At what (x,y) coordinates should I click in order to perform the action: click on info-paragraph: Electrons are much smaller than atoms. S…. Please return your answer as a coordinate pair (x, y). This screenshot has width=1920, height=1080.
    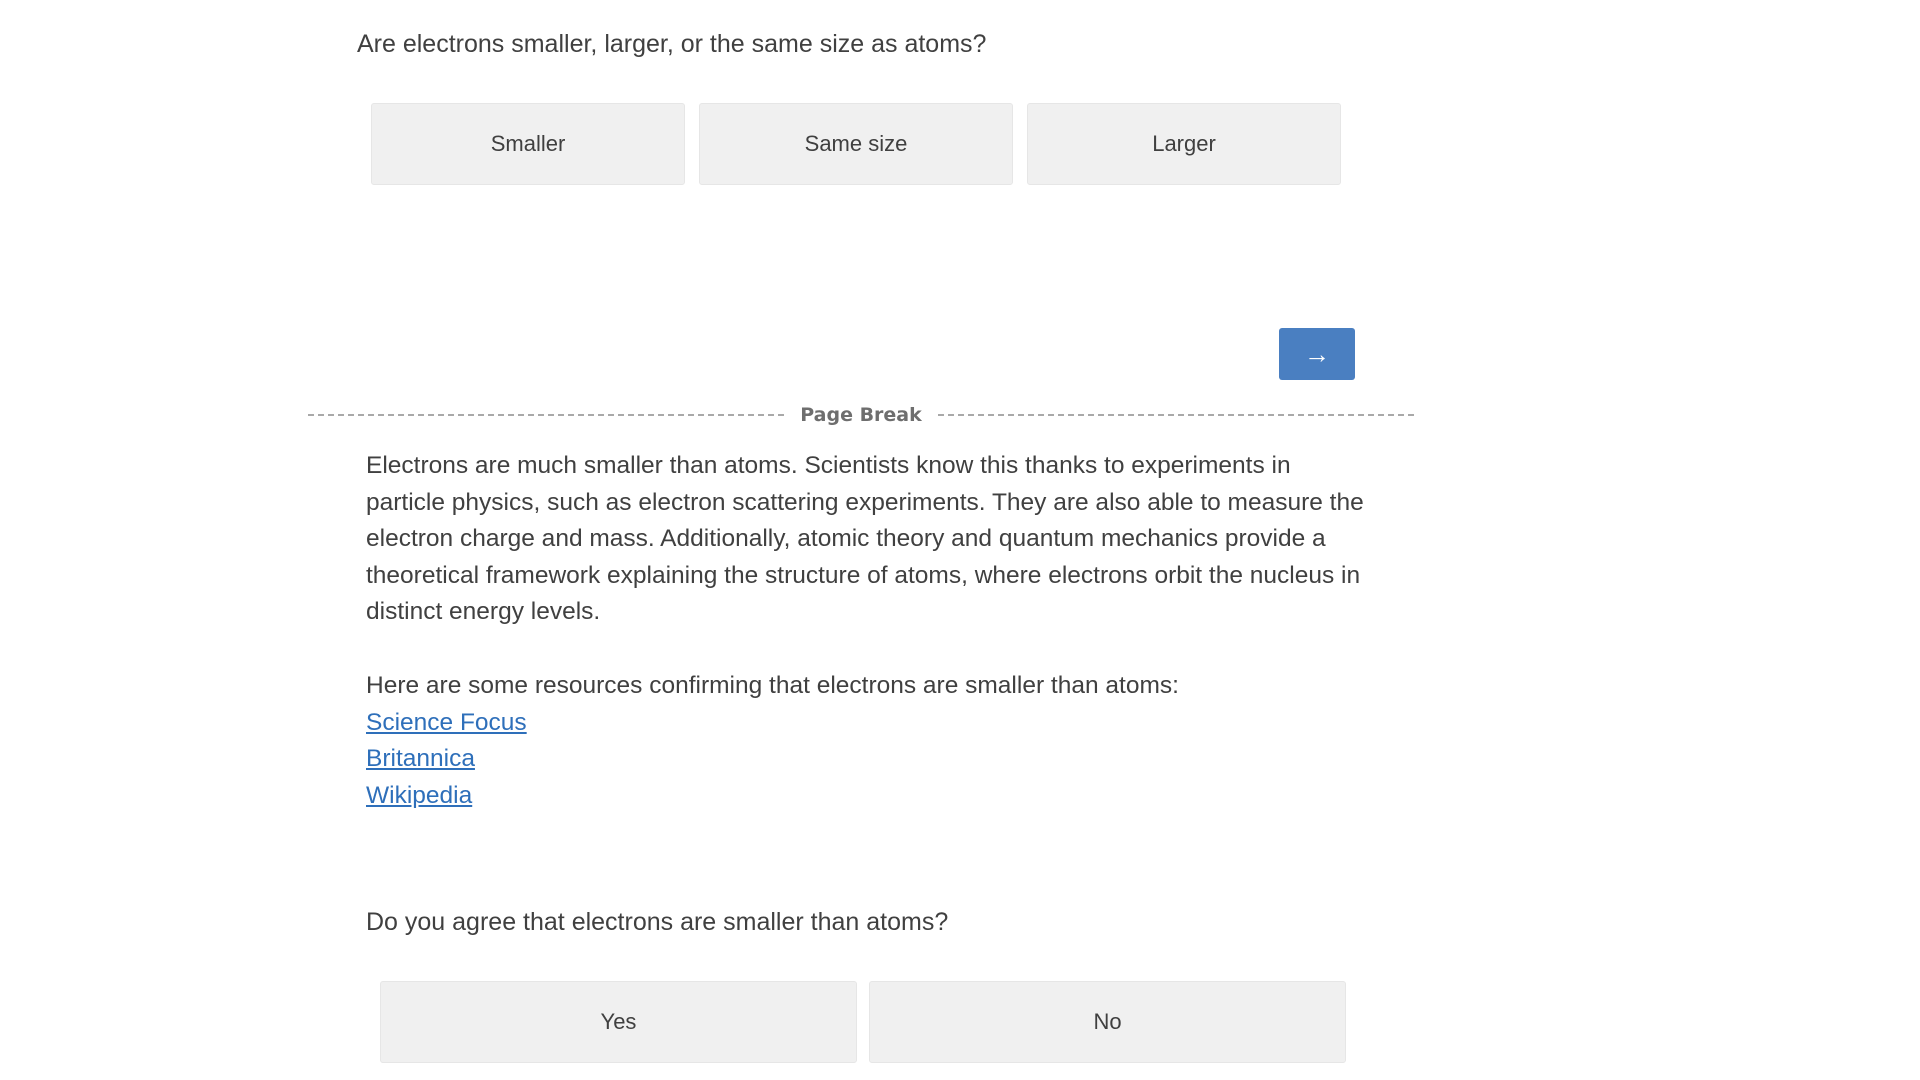
    Looking at the image, I should click on (865, 539).